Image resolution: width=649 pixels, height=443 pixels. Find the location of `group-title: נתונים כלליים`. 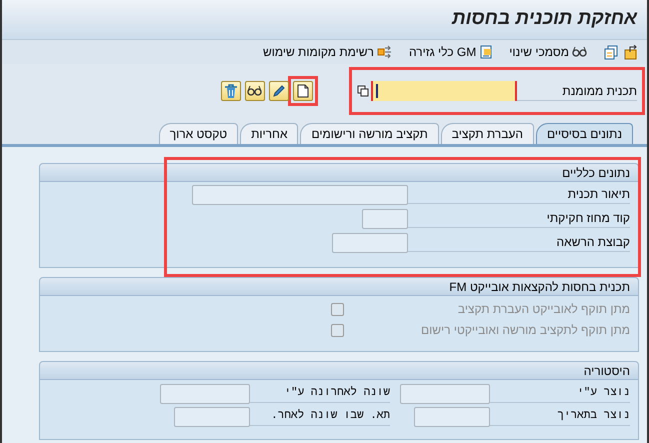

group-title: נתונים כלליים is located at coordinates (596, 172).